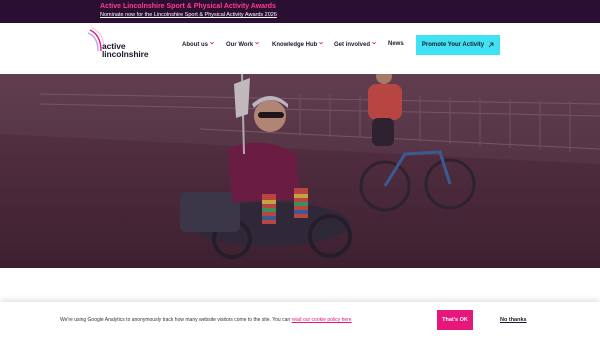  Describe the element at coordinates (295, 45) in the screenshot. I see `nav-label: Knowledge Hub` at that location.